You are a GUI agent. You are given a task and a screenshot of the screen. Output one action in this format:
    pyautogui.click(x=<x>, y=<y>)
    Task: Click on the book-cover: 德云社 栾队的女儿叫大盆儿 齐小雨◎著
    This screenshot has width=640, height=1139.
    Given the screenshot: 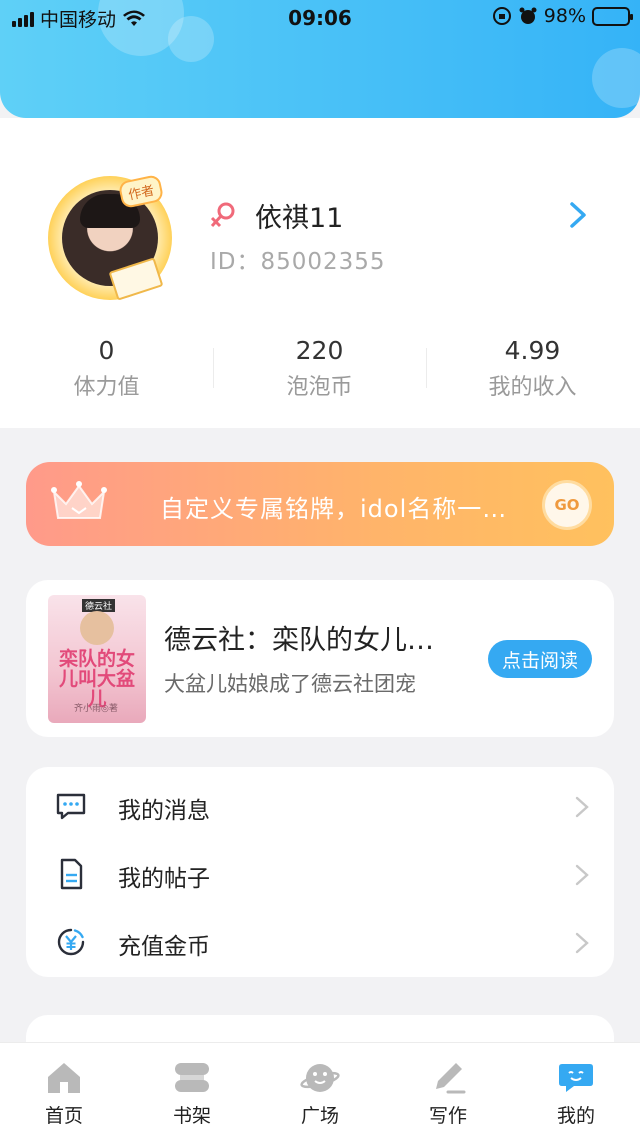 What is the action you would take?
    pyautogui.click(x=97, y=659)
    